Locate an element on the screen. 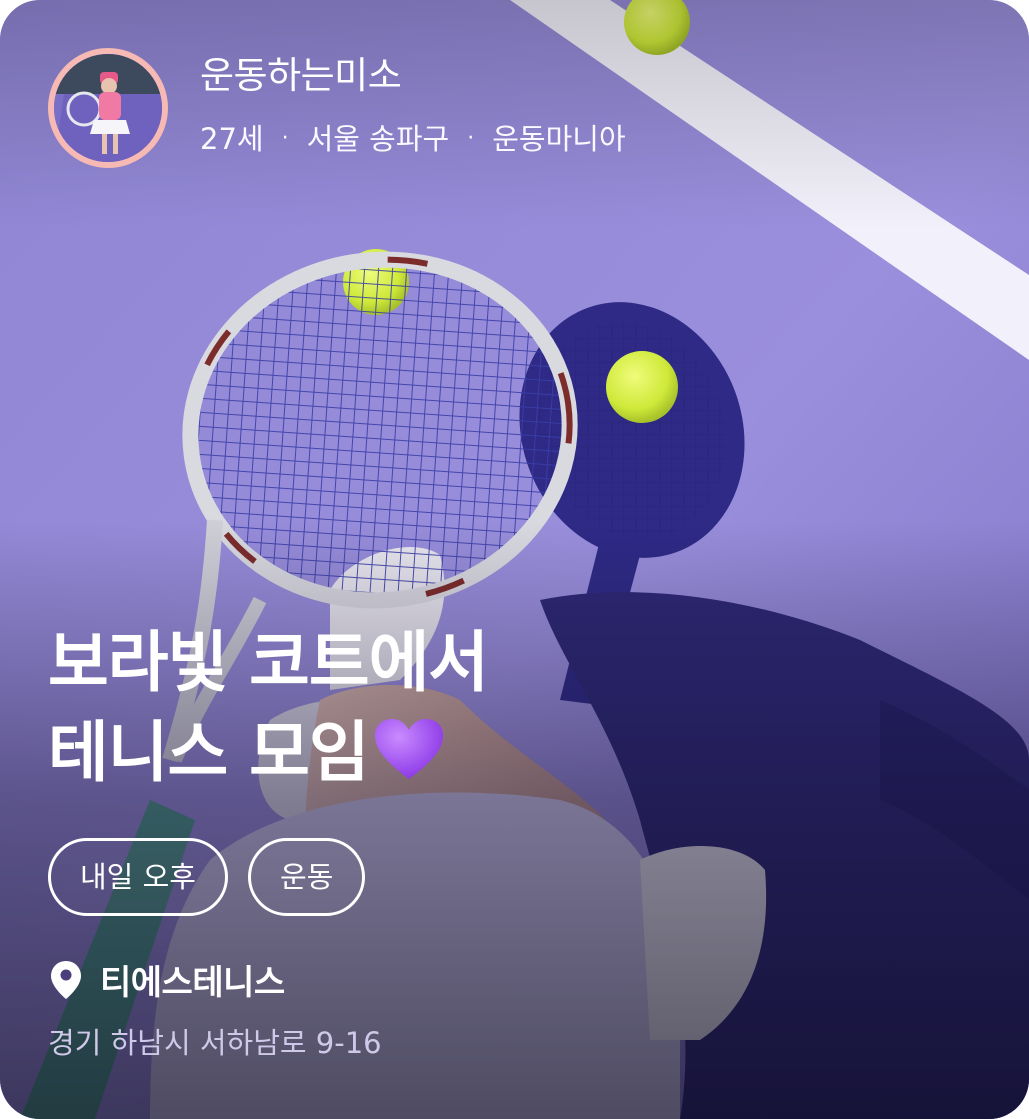 The height and width of the screenshot is (1119, 1029). host-nickname: 운동하는미소 is located at coordinates (301, 75).